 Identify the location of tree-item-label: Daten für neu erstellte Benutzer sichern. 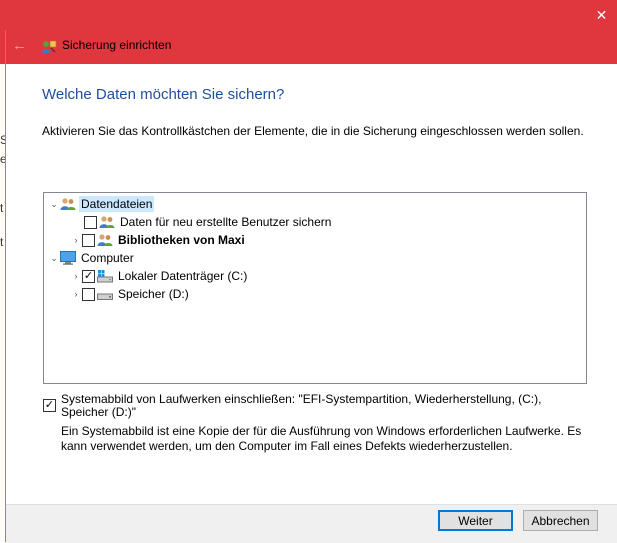
(226, 222).